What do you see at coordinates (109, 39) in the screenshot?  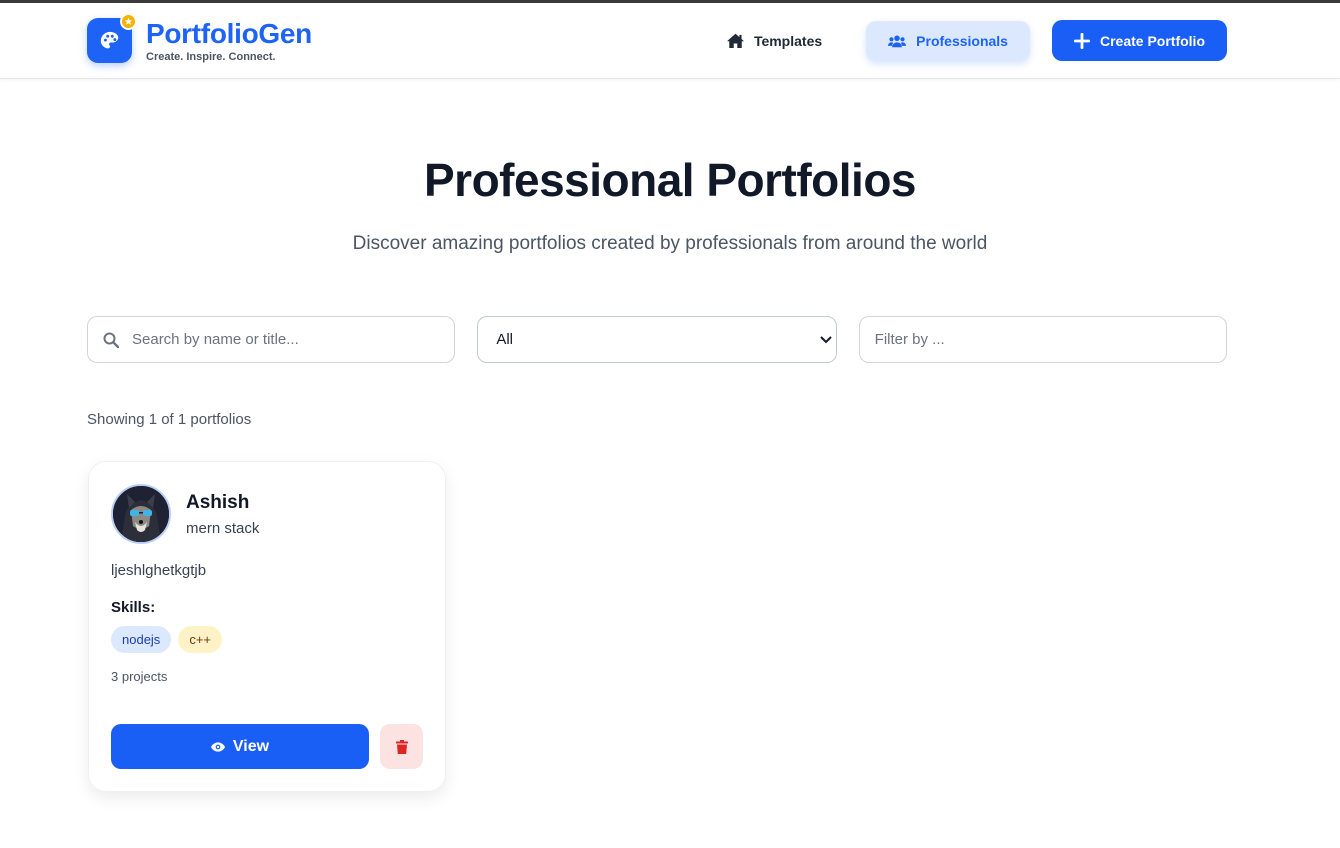 I see `palette-icon` at bounding box center [109, 39].